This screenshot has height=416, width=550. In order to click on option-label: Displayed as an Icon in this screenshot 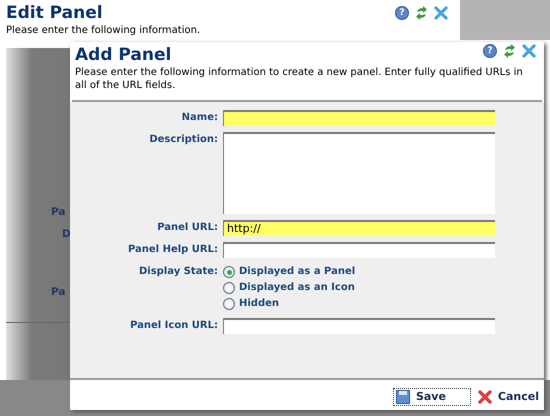, I will do `click(297, 288)`.